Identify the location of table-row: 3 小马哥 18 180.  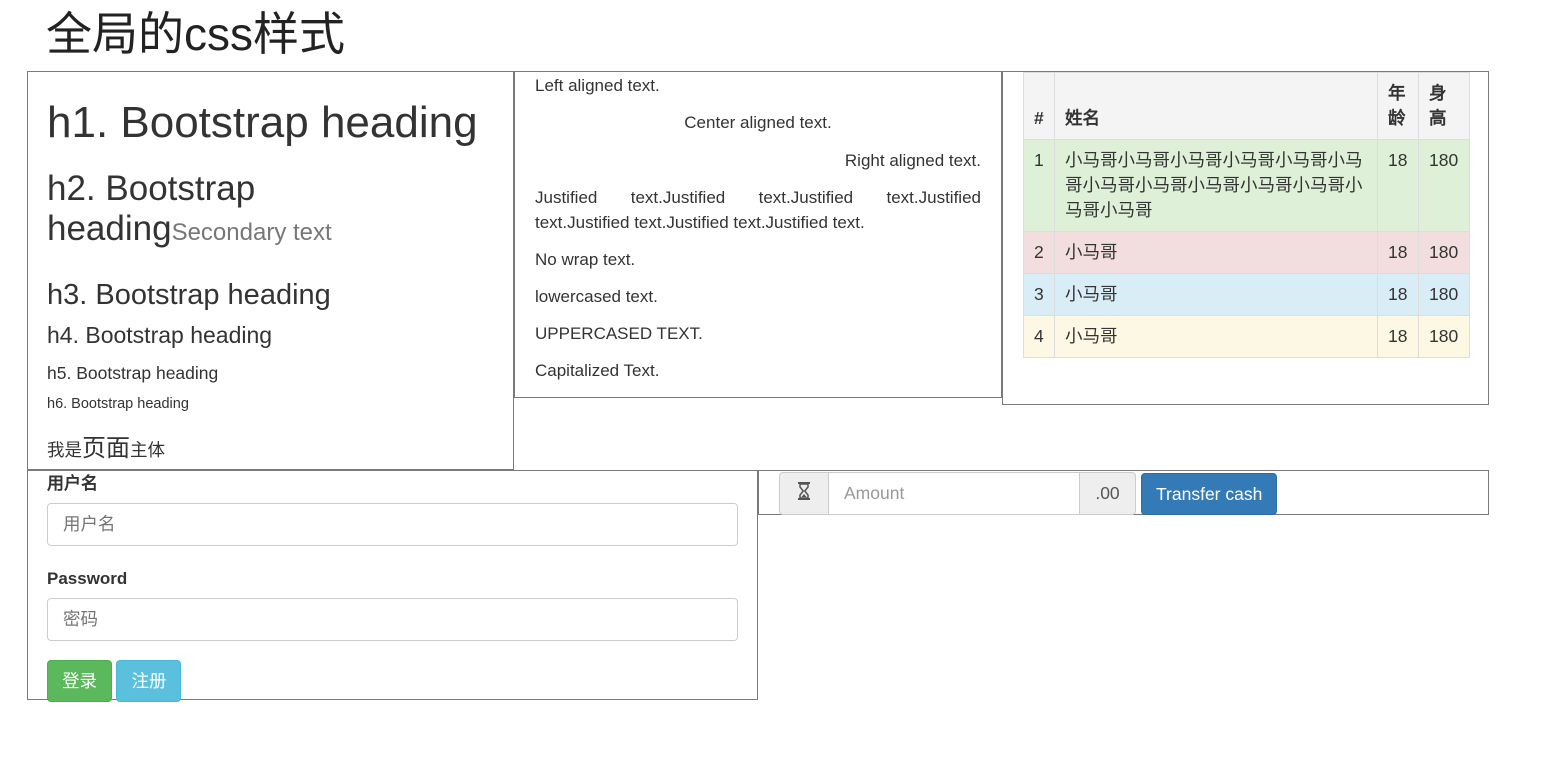
(1246, 294).